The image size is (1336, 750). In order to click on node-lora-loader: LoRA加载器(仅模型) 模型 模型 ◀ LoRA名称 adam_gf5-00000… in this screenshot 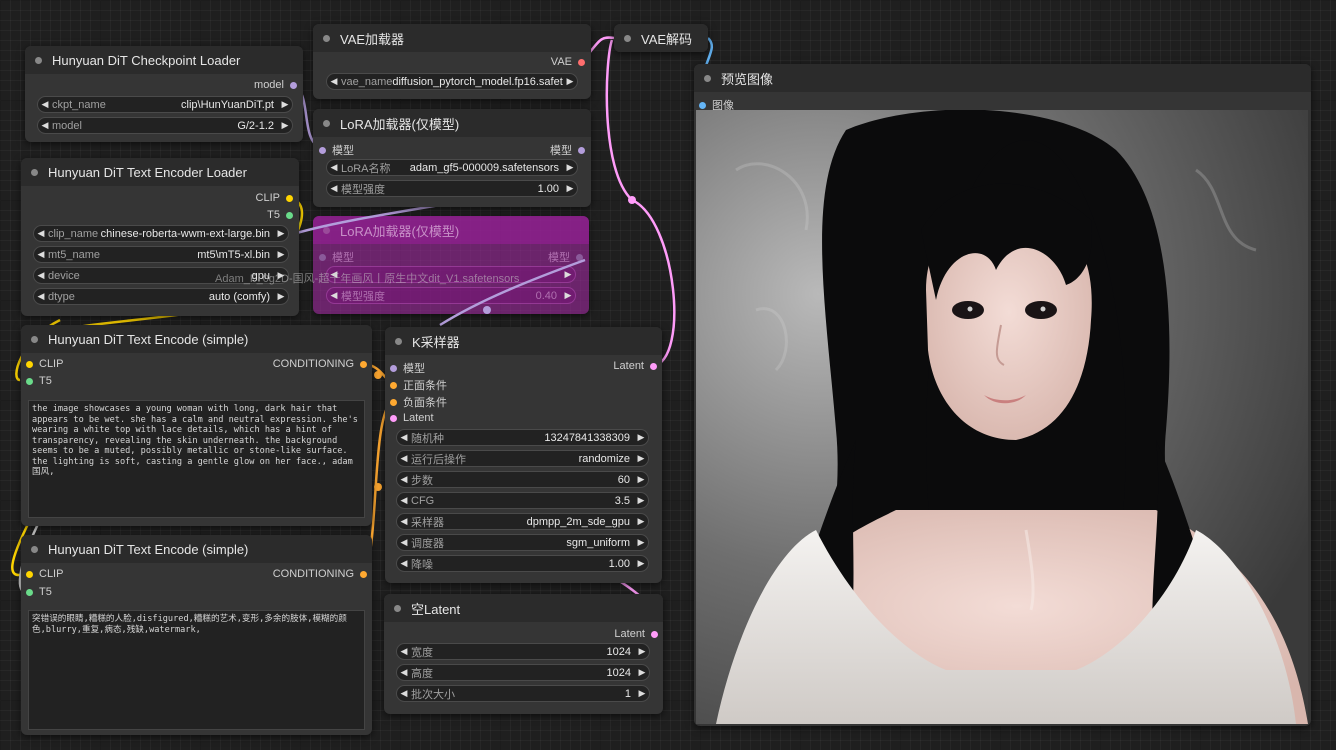, I will do `click(452, 158)`.